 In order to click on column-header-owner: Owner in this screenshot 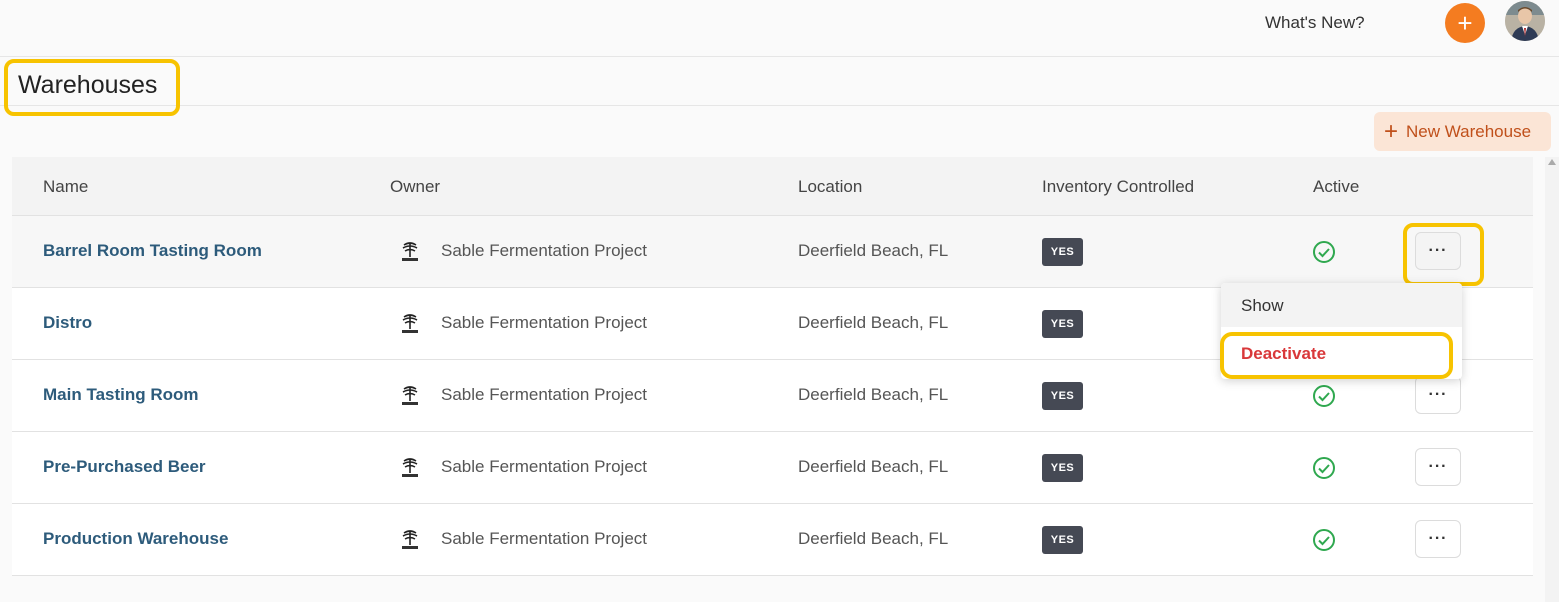, I will do `click(415, 187)`.